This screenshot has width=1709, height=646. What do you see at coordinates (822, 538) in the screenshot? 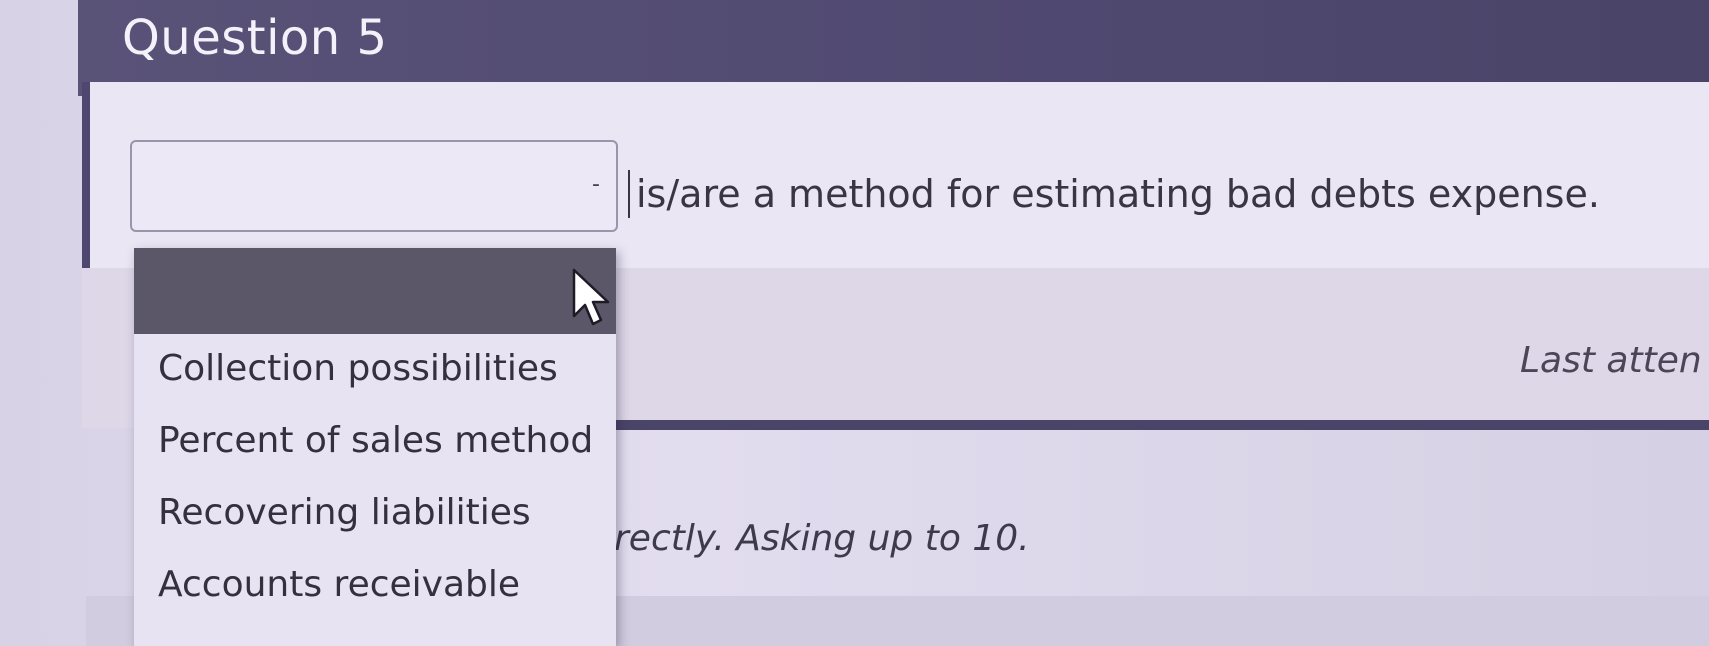
I see `feedback-text: rectly. Asking up to 10.` at bounding box center [822, 538].